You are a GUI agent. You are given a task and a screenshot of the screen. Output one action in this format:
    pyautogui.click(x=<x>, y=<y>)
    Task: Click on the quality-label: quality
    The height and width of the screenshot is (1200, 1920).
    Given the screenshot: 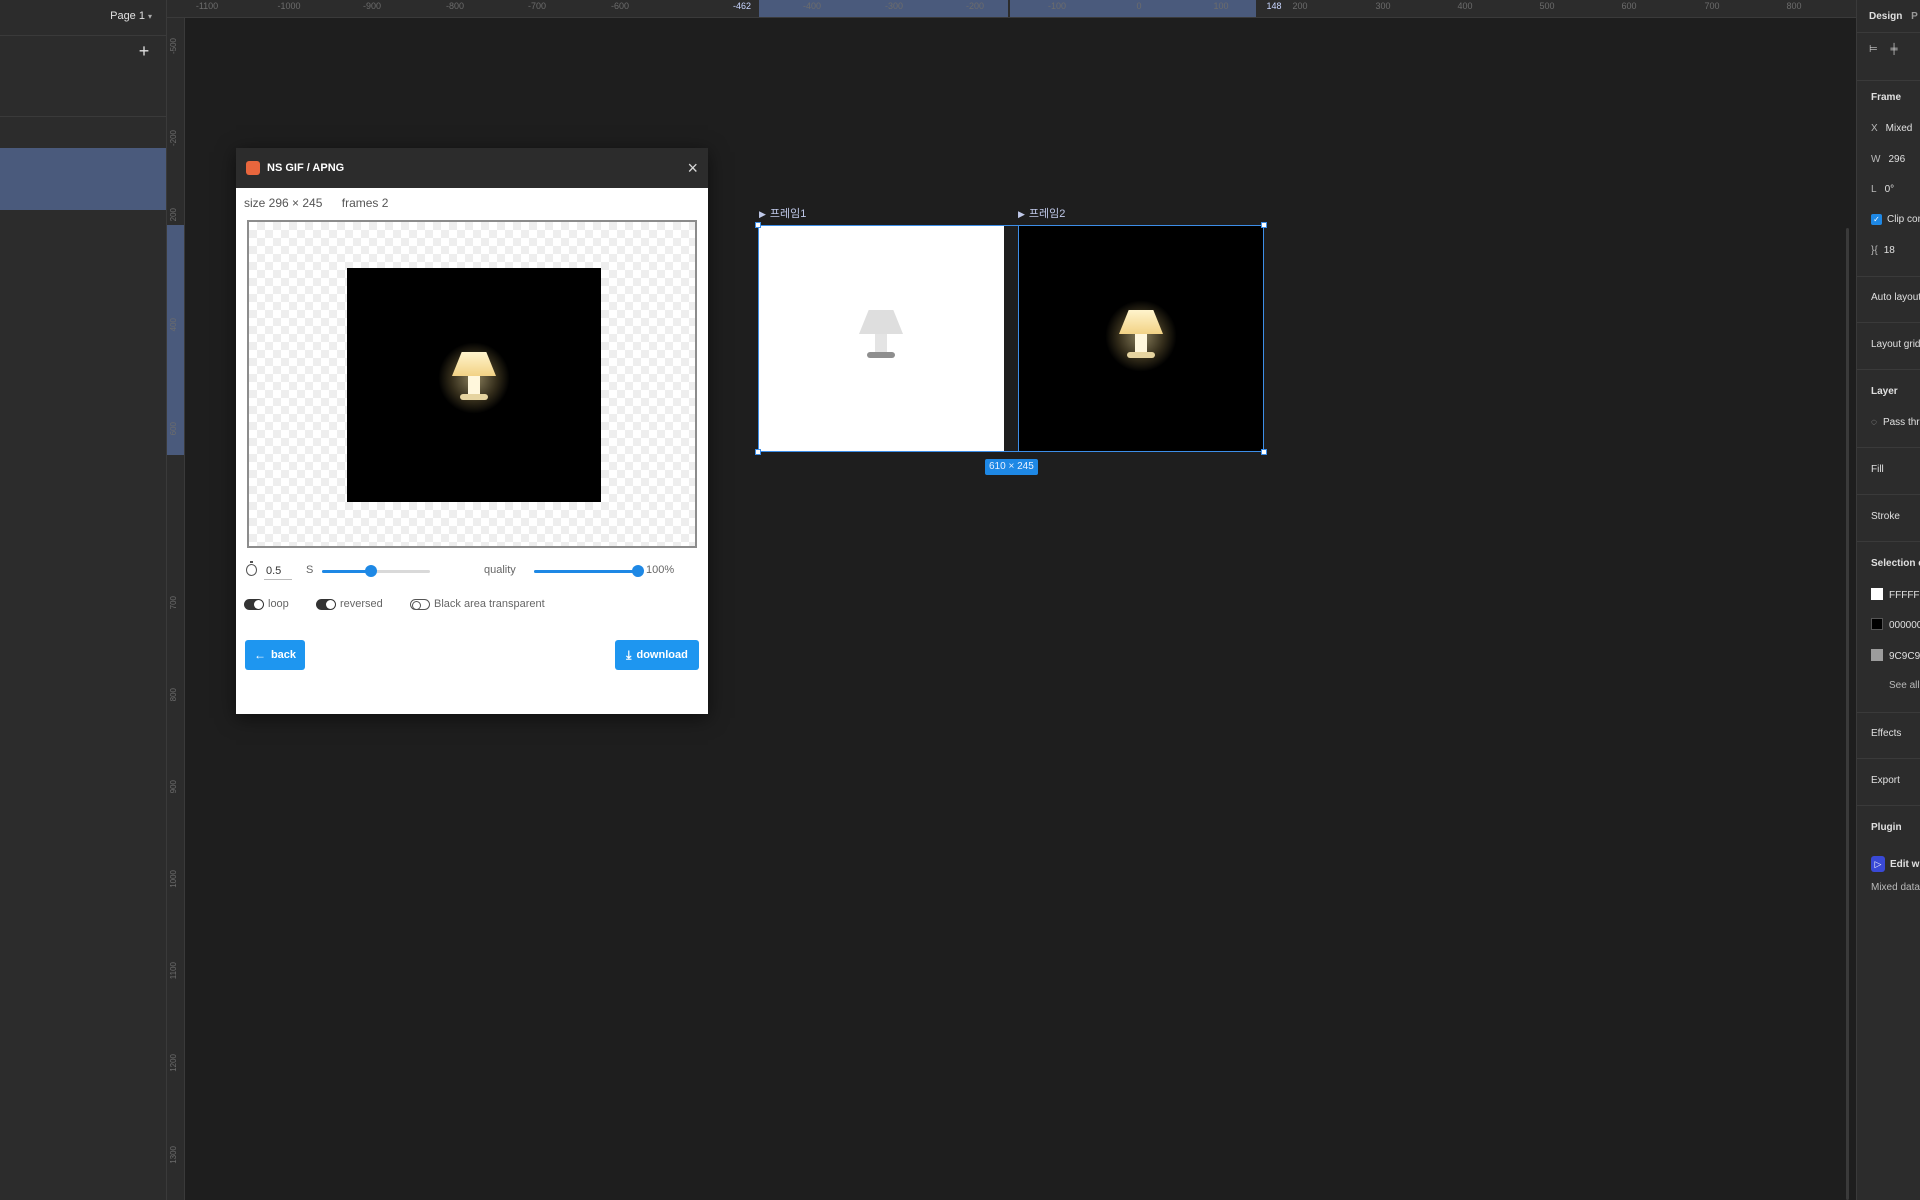 What is the action you would take?
    pyautogui.click(x=500, y=570)
    